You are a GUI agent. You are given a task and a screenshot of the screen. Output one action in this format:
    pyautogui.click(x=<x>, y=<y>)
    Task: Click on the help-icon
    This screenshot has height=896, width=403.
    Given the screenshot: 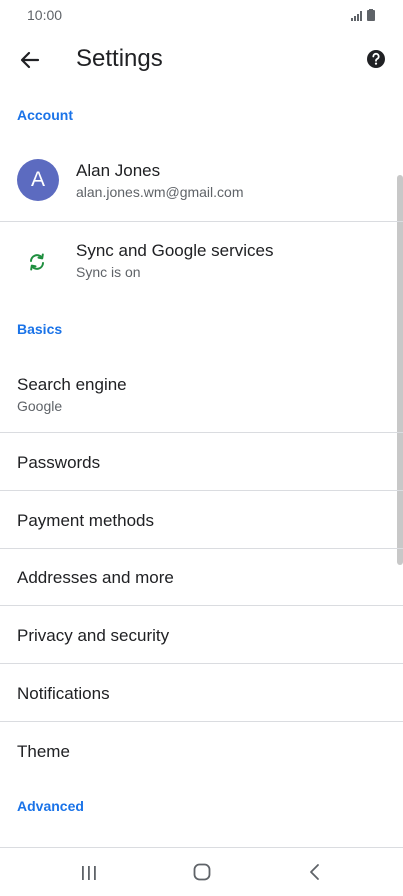 What is the action you would take?
    pyautogui.click(x=376, y=59)
    